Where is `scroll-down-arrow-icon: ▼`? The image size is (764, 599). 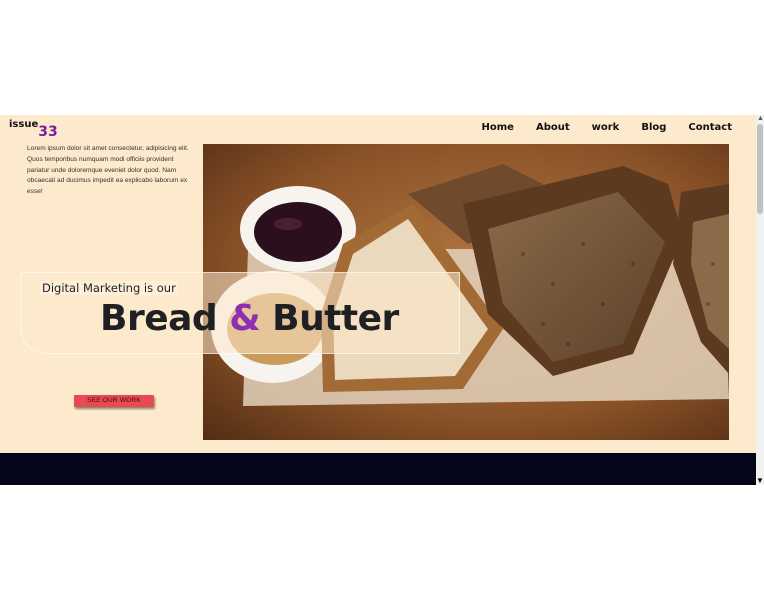 scroll-down-arrow-icon: ▼ is located at coordinates (760, 481).